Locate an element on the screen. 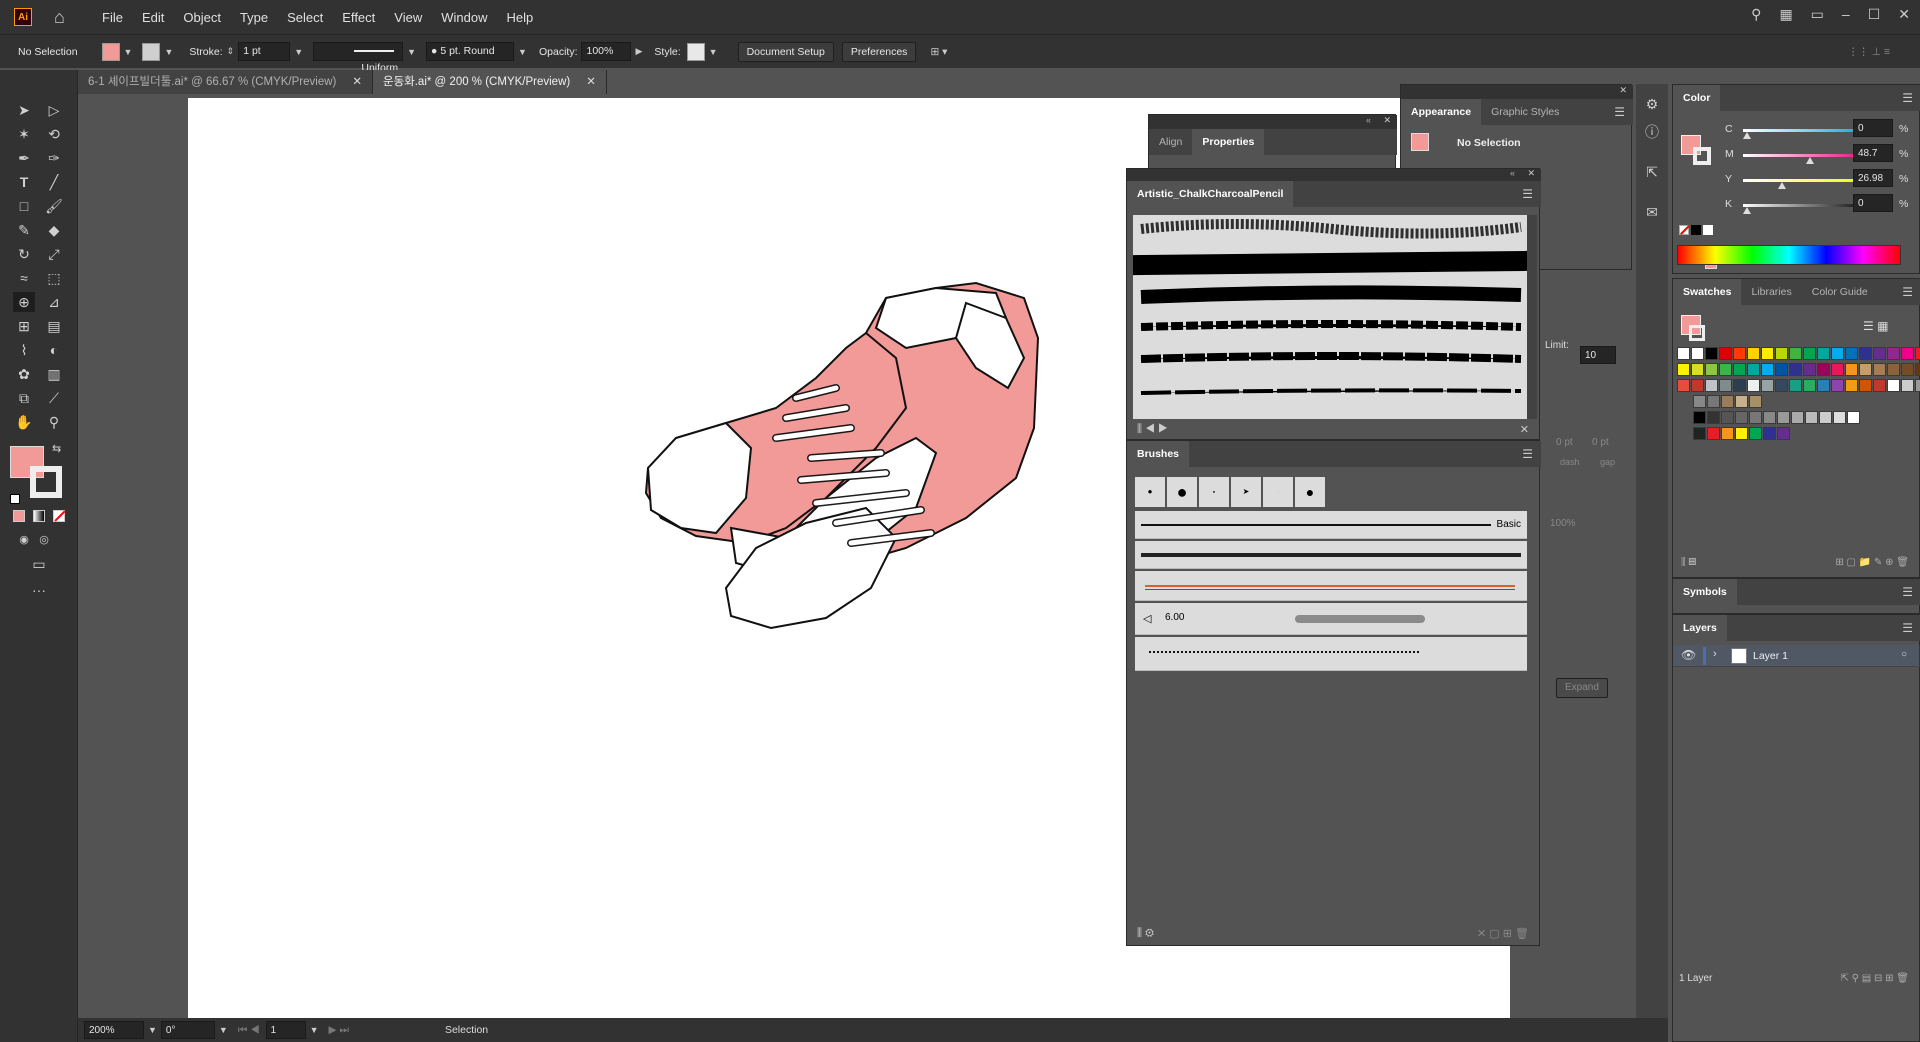  channel-c-field: 0 is located at coordinates (1873, 128).